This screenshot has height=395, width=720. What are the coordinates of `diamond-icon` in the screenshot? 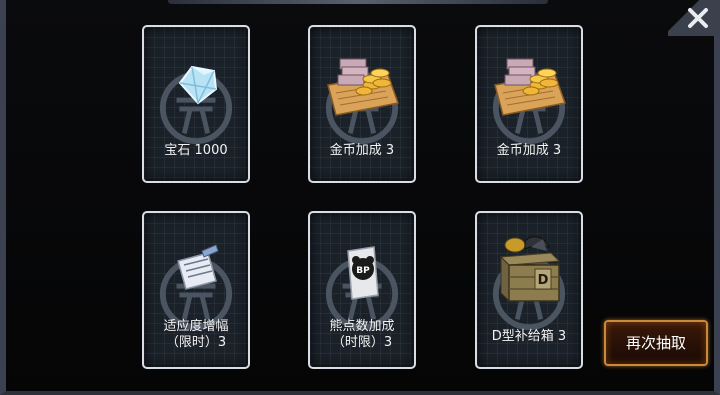 It's located at (198, 85).